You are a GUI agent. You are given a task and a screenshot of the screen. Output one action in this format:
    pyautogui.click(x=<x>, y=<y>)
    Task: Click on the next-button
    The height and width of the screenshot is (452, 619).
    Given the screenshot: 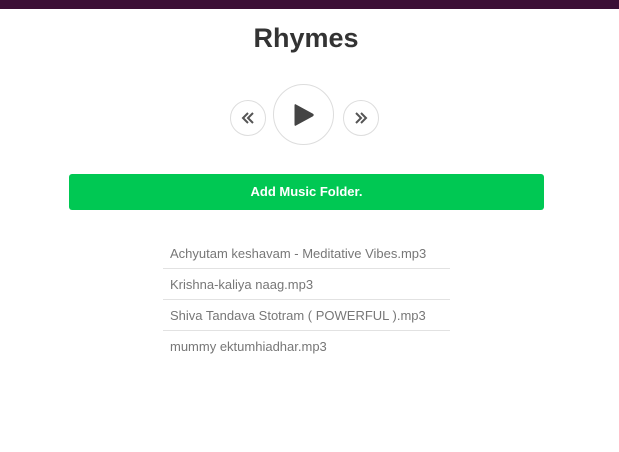 What is the action you would take?
    pyautogui.click(x=361, y=118)
    